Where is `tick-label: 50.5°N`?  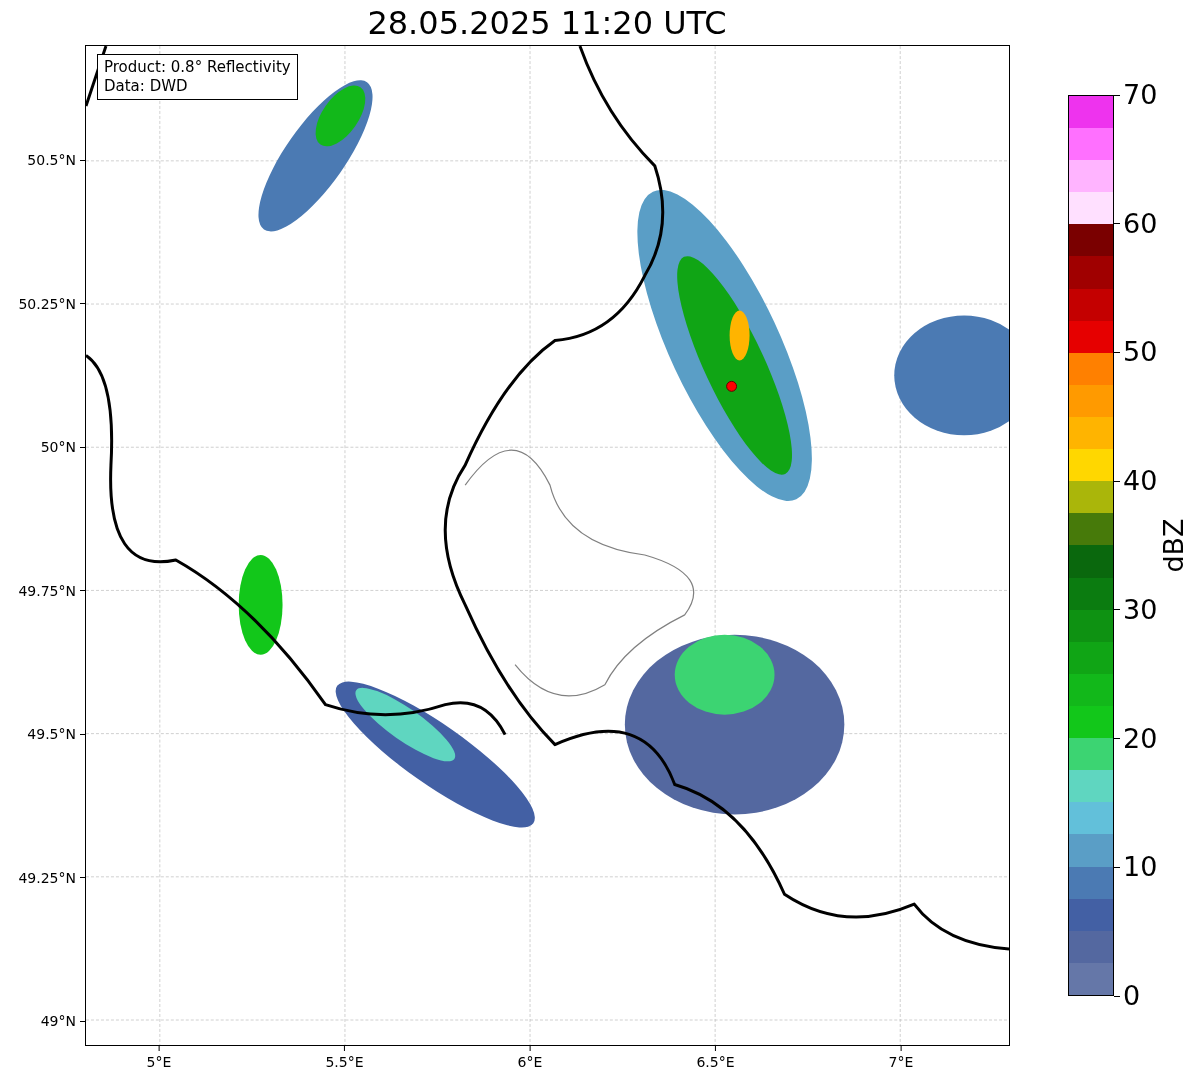 tick-label: 50.5°N is located at coordinates (51, 160).